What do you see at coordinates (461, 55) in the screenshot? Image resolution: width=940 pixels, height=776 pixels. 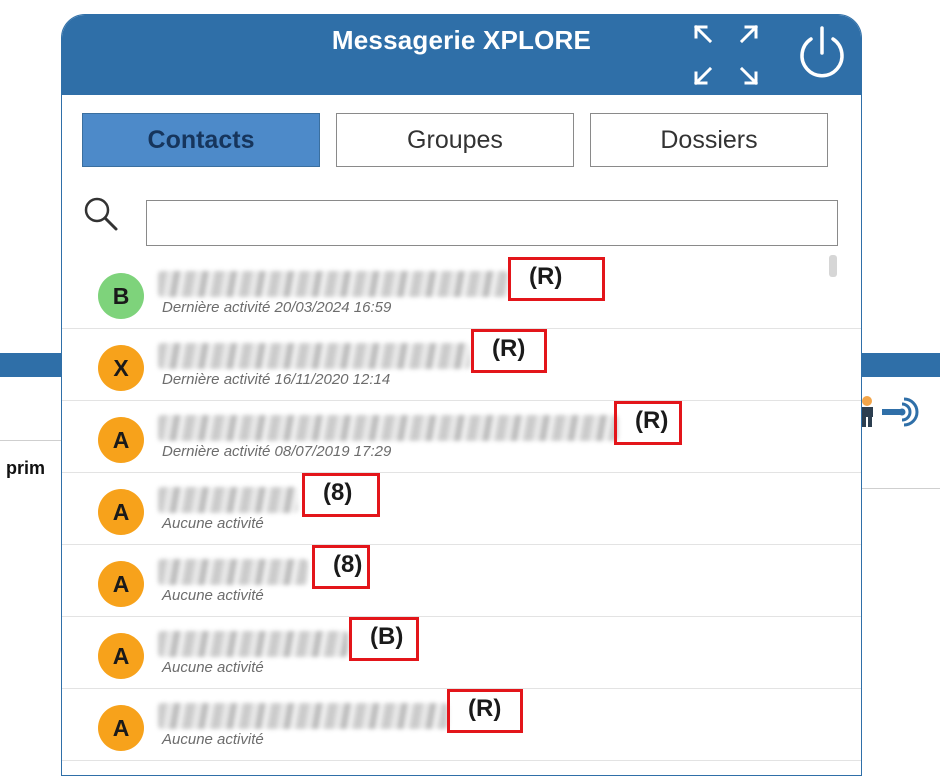 I see `panel-header: Messagerie XPLORE` at bounding box center [461, 55].